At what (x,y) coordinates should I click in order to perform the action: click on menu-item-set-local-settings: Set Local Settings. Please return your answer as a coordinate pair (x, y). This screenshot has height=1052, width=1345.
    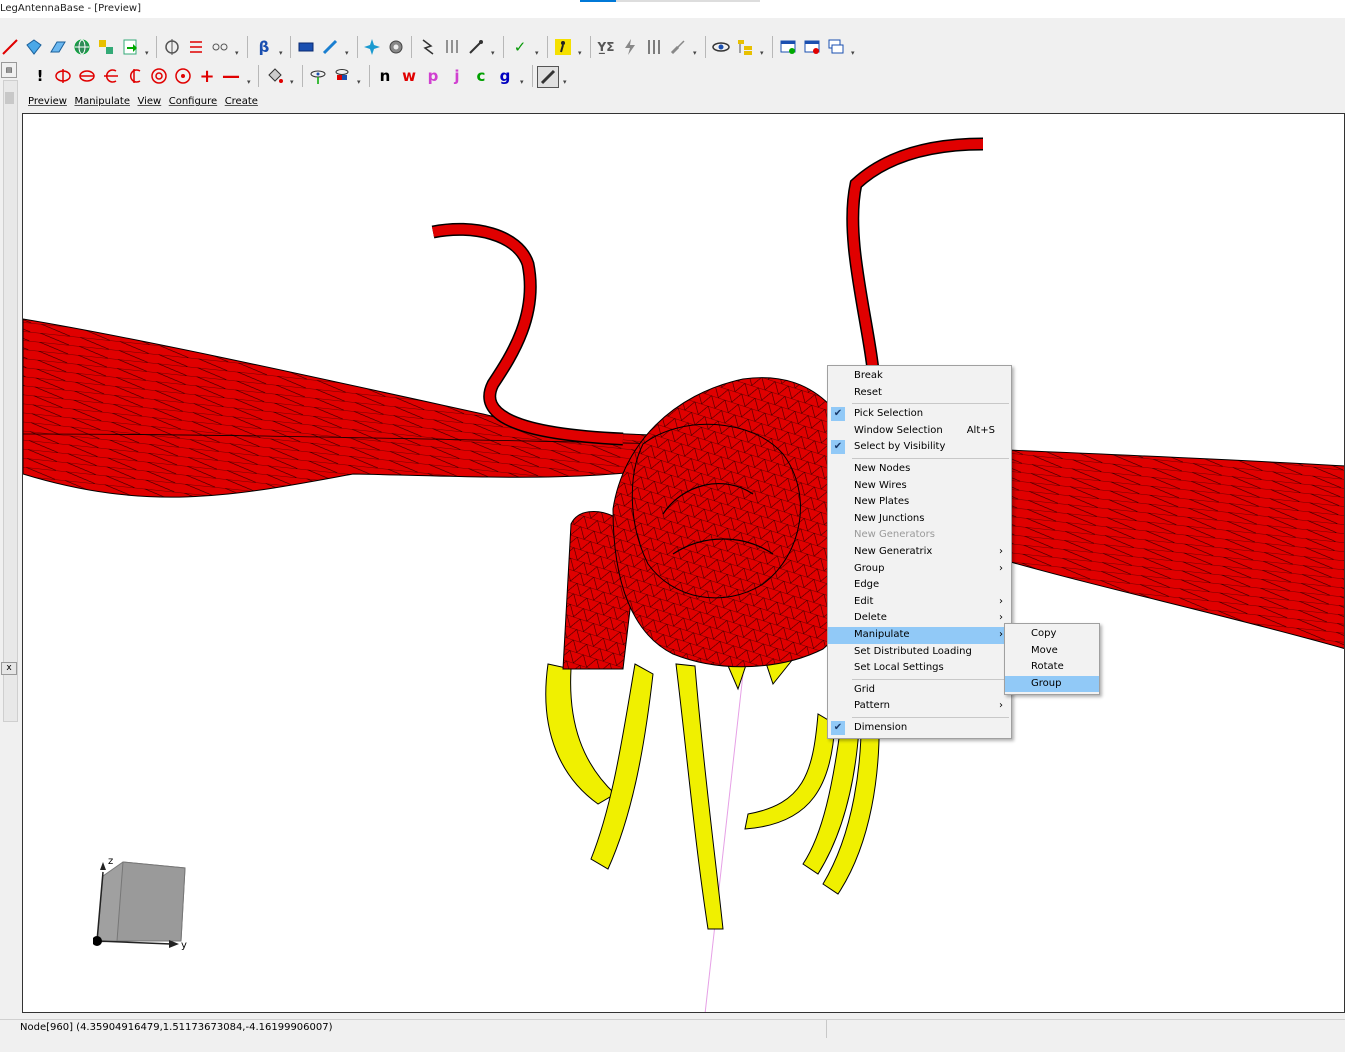
    Looking at the image, I should click on (919, 668).